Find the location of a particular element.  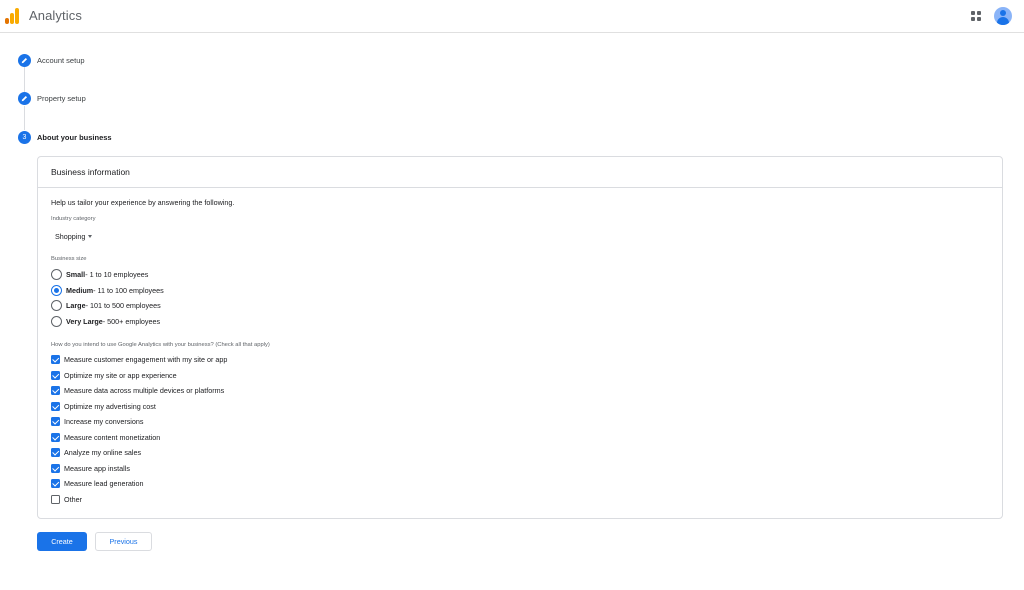

radio-option-name: Very Large is located at coordinates (84, 321).